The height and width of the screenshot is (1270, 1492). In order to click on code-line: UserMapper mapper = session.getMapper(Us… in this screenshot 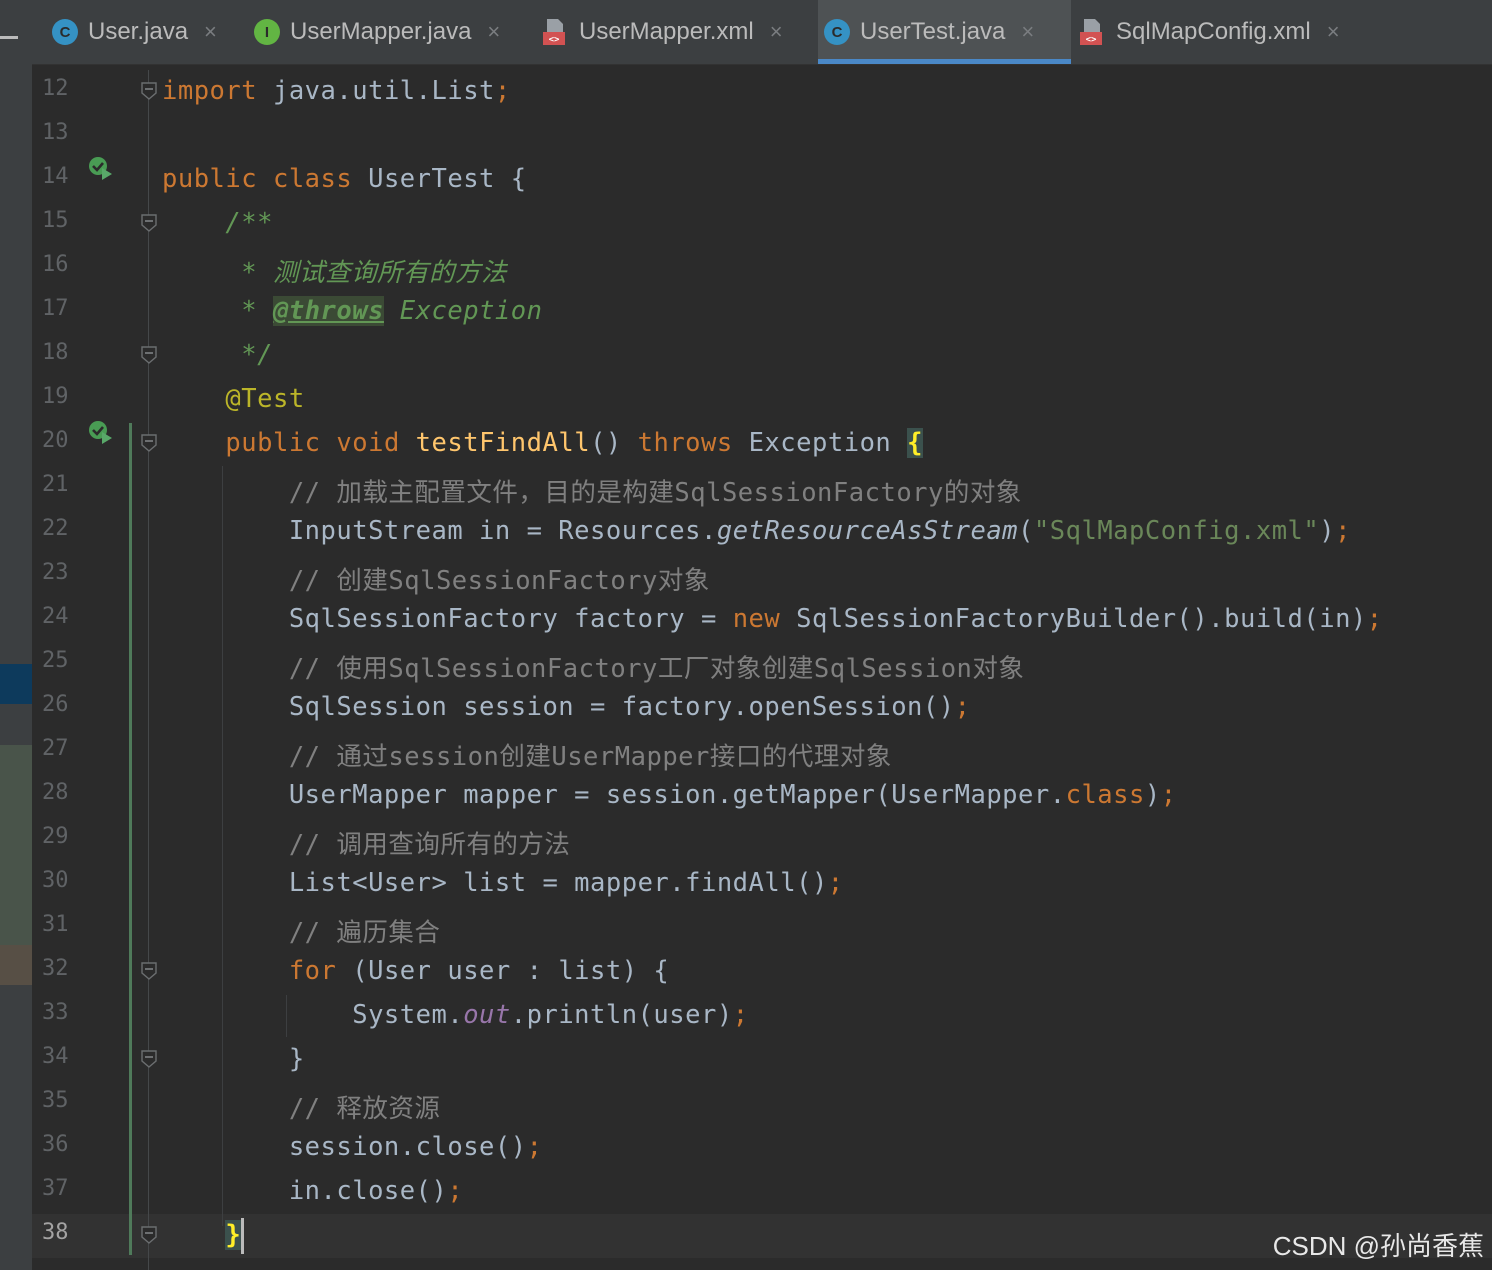, I will do `click(669, 795)`.